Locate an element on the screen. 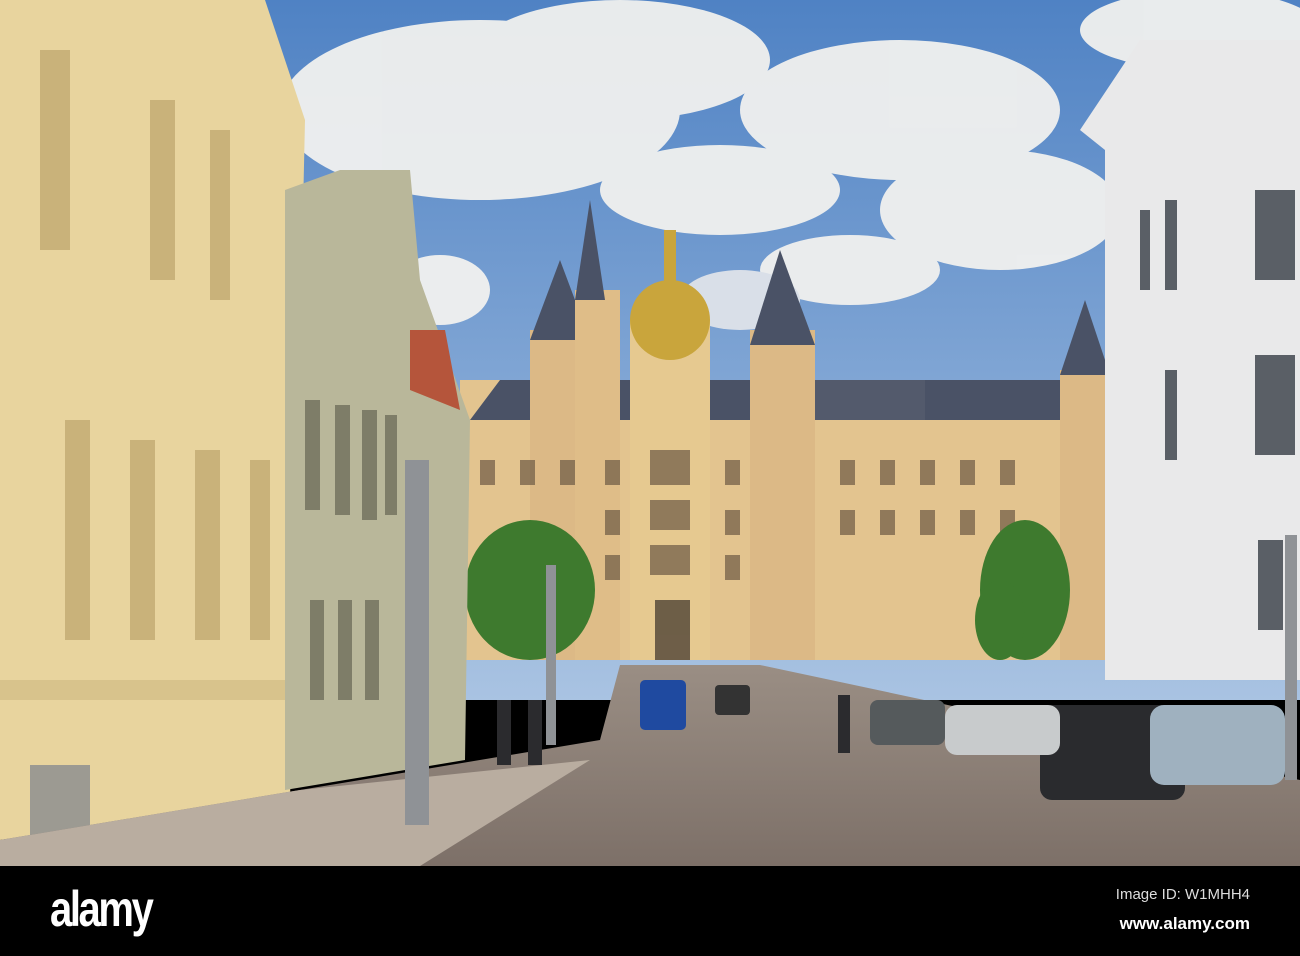  image-id-label: Image ID: W1MHH4 is located at coordinates (1182, 894).